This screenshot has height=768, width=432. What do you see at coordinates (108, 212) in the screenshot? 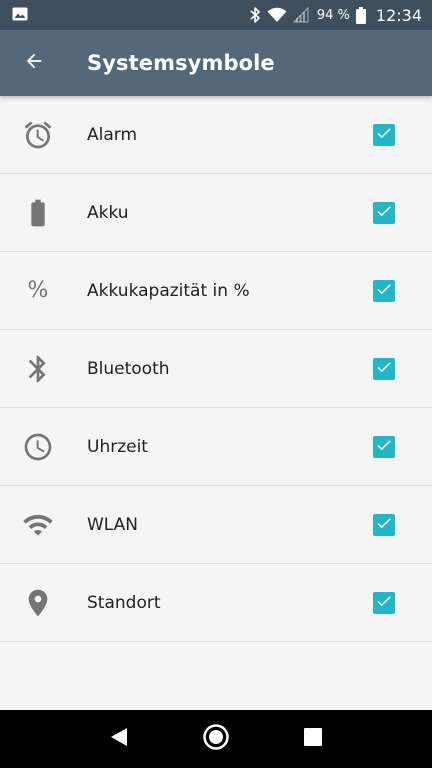
I see `list-item-label: Akku` at bounding box center [108, 212].